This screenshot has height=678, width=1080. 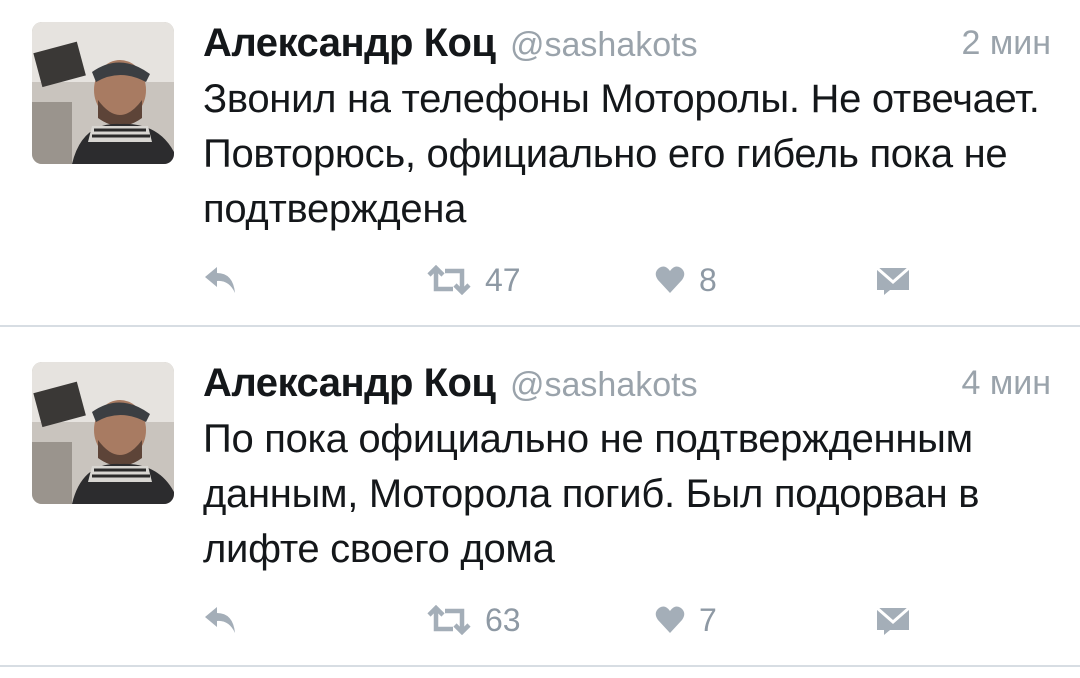 What do you see at coordinates (474, 620) in the screenshot?
I see `retweet-button: 63` at bounding box center [474, 620].